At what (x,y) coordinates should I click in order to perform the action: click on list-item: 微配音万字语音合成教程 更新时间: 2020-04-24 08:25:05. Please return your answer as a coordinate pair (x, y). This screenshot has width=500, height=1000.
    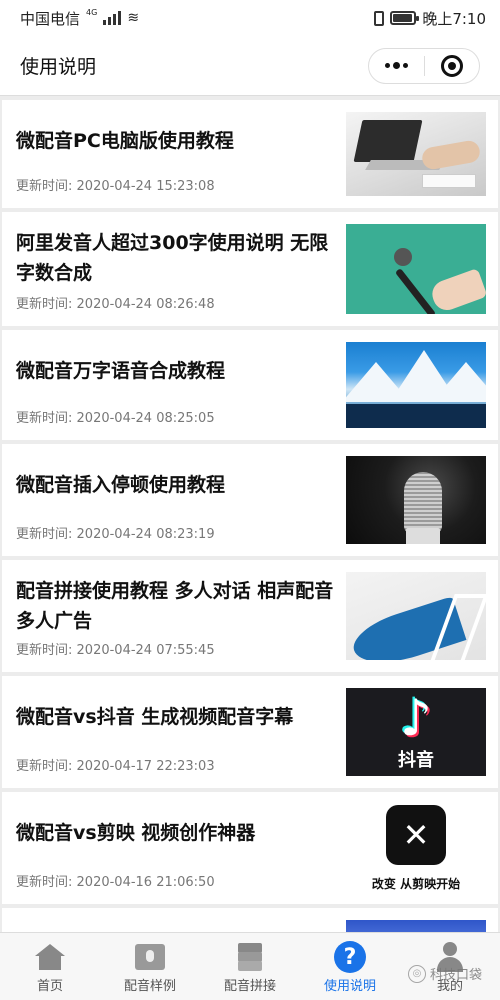
    Looking at the image, I should click on (250, 385).